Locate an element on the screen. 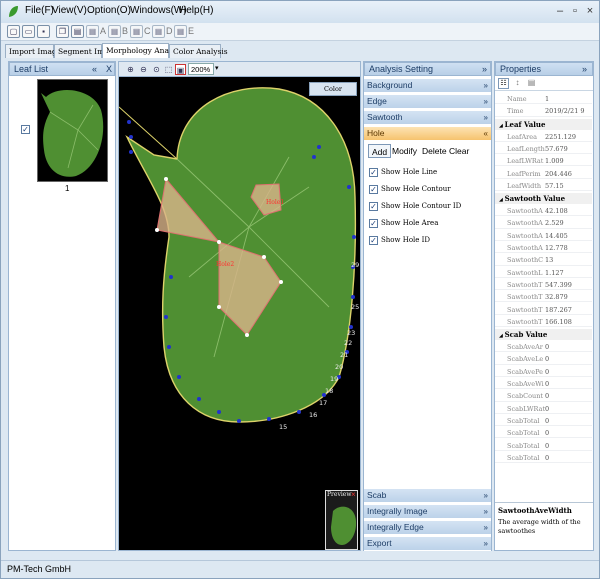 Image resolution: width=600 pixels, height=579 pixels. leaf-item-checkbox: ✓ is located at coordinates (25, 129).